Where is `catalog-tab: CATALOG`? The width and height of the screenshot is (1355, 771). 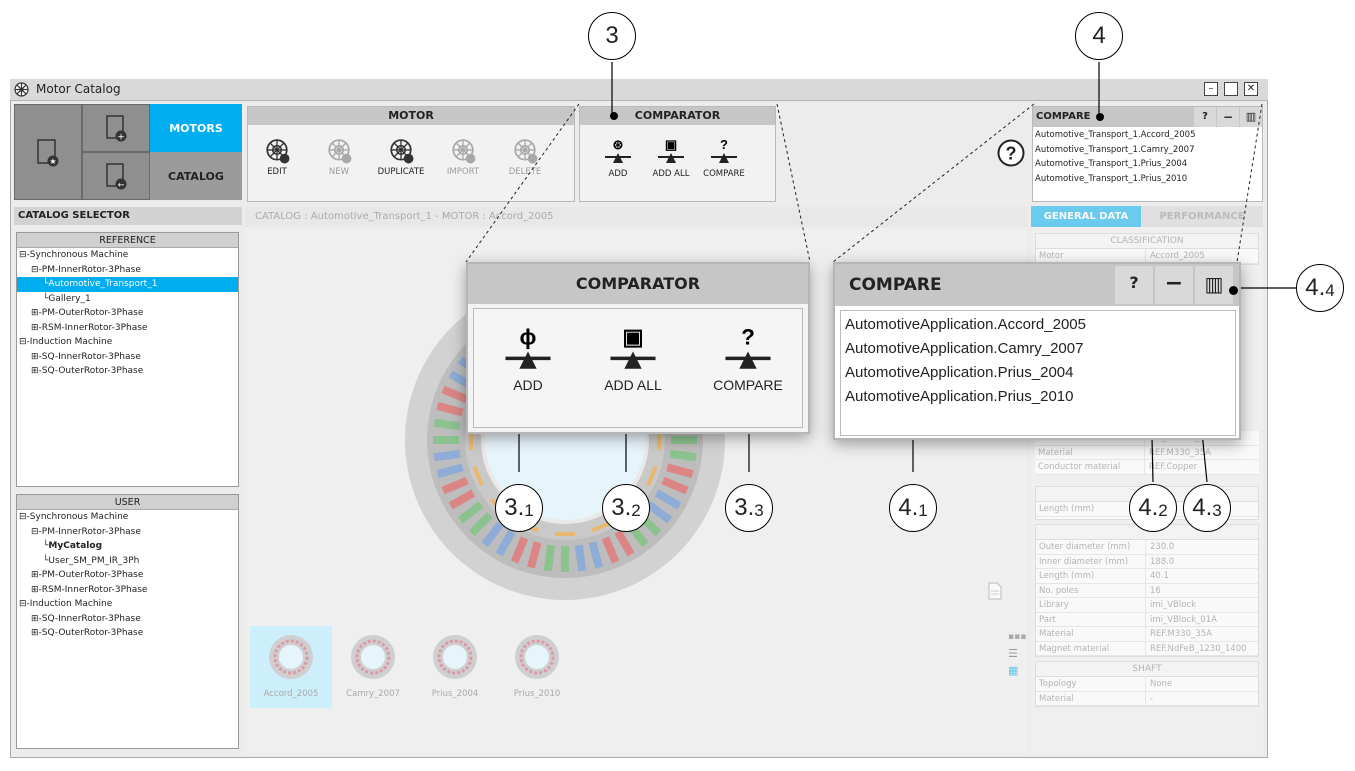 catalog-tab: CATALOG is located at coordinates (196, 176).